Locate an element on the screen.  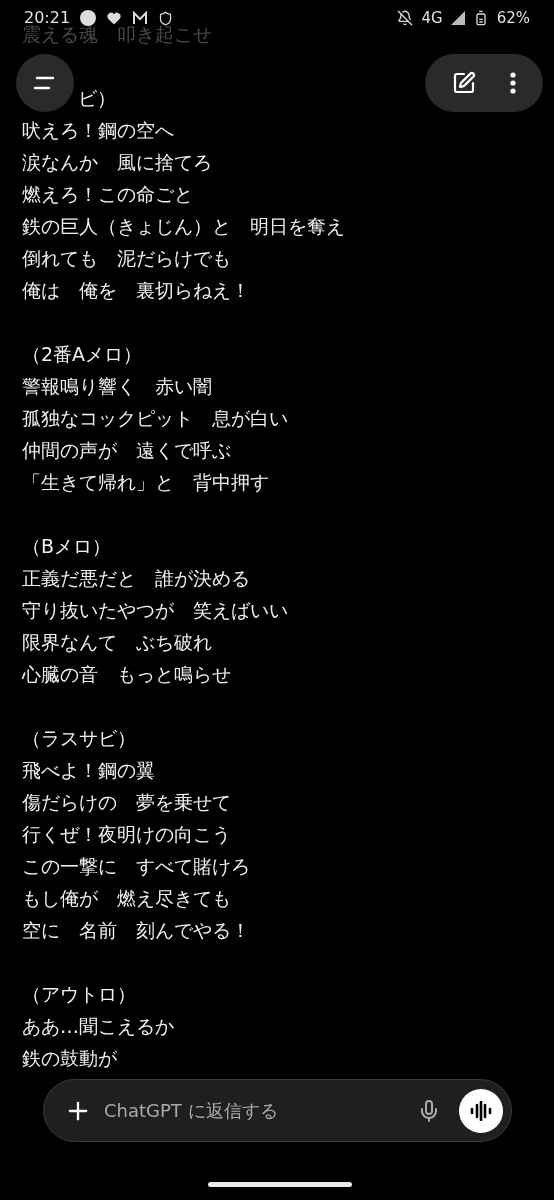
lyric-line: 吠えろ！鋼の空へ is located at coordinates (98, 130).